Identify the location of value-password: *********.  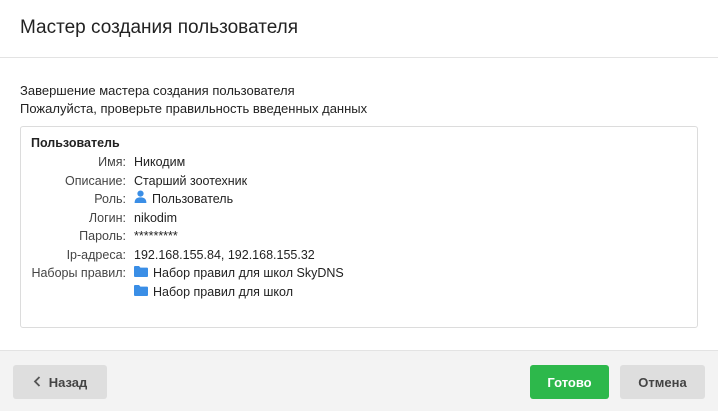
(156, 236).